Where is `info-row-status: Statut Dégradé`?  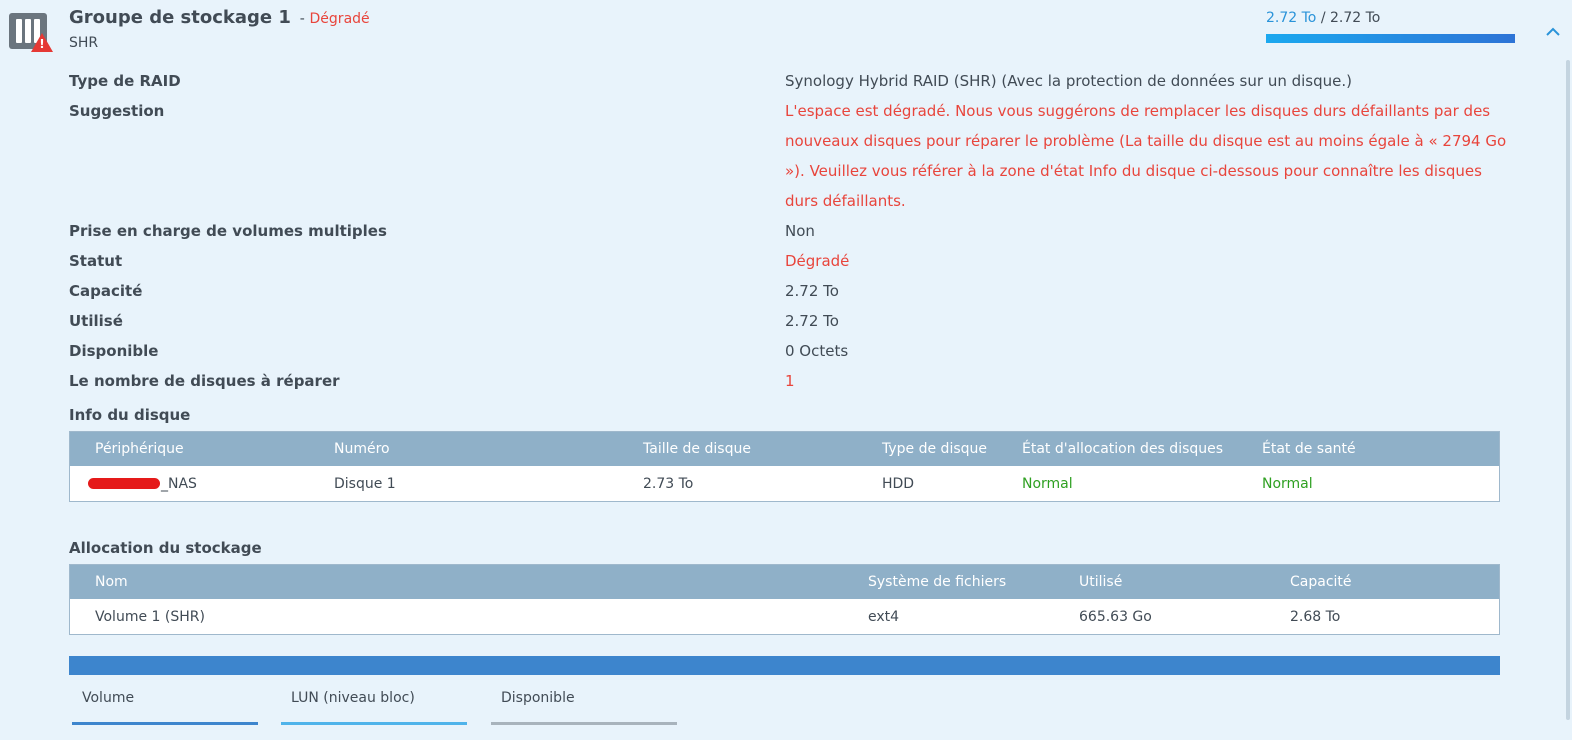 info-row-status: Statut Dégradé is located at coordinates (789, 261).